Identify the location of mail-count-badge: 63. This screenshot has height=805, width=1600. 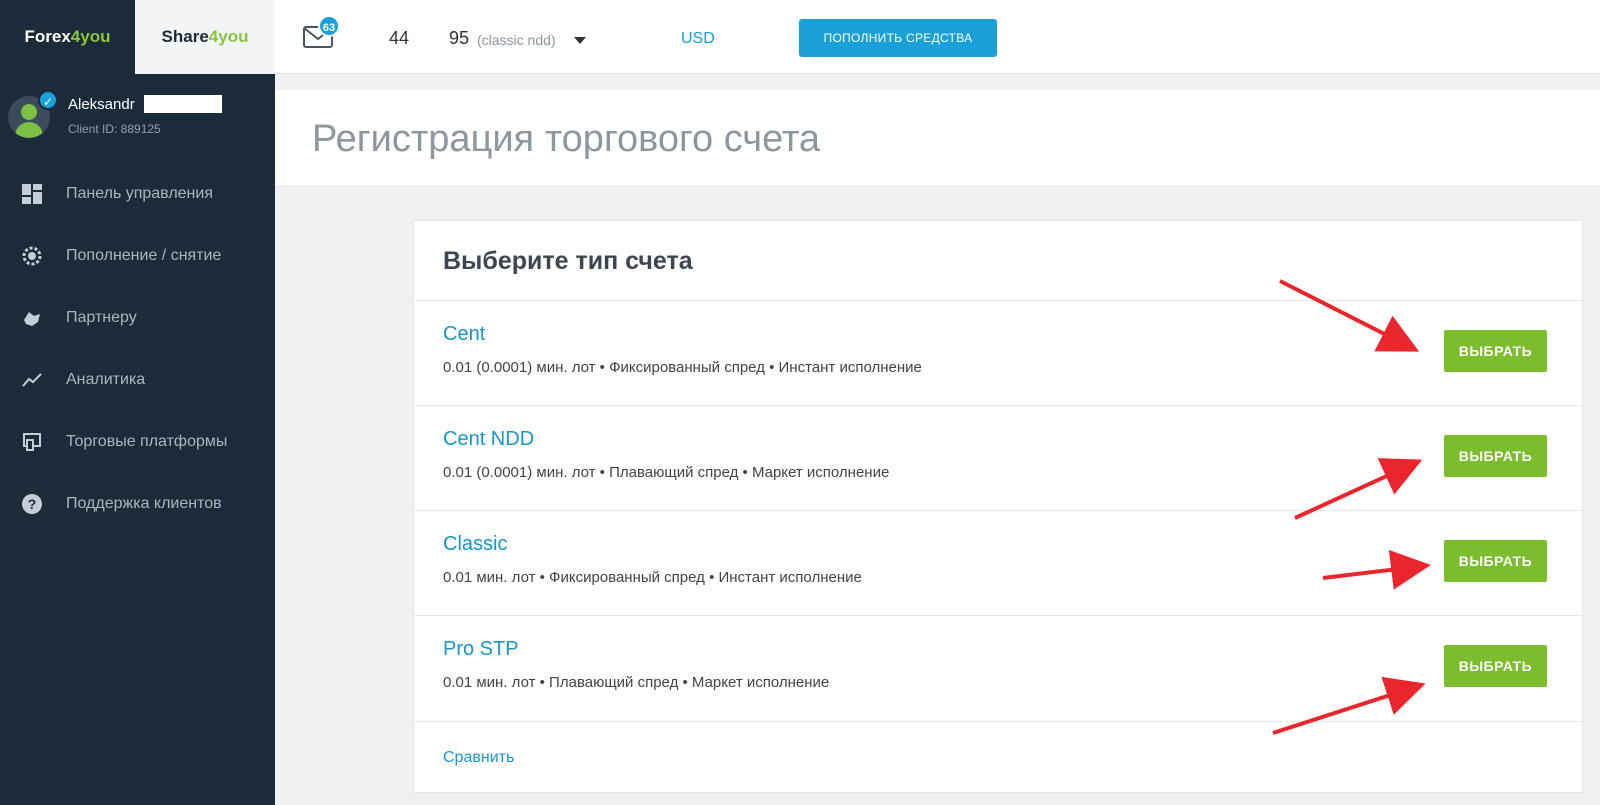
(329, 26).